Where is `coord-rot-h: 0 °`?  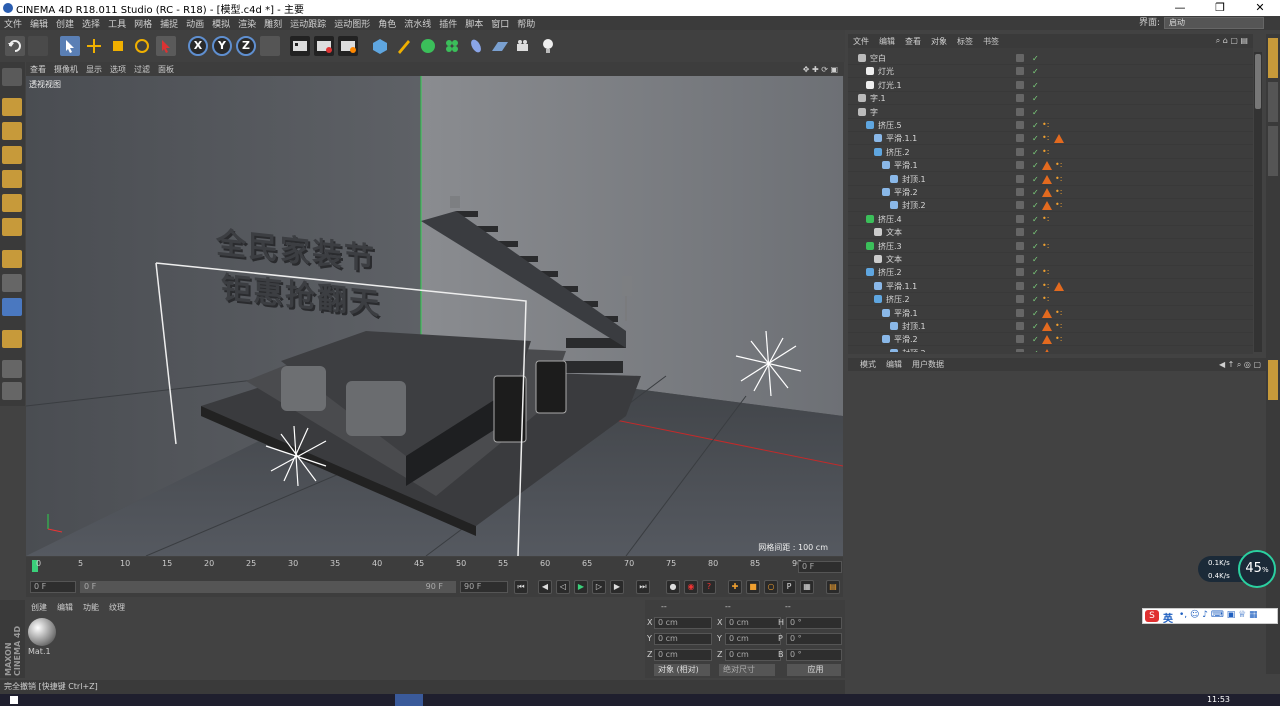
coord-rot-h: 0 ° is located at coordinates (814, 623).